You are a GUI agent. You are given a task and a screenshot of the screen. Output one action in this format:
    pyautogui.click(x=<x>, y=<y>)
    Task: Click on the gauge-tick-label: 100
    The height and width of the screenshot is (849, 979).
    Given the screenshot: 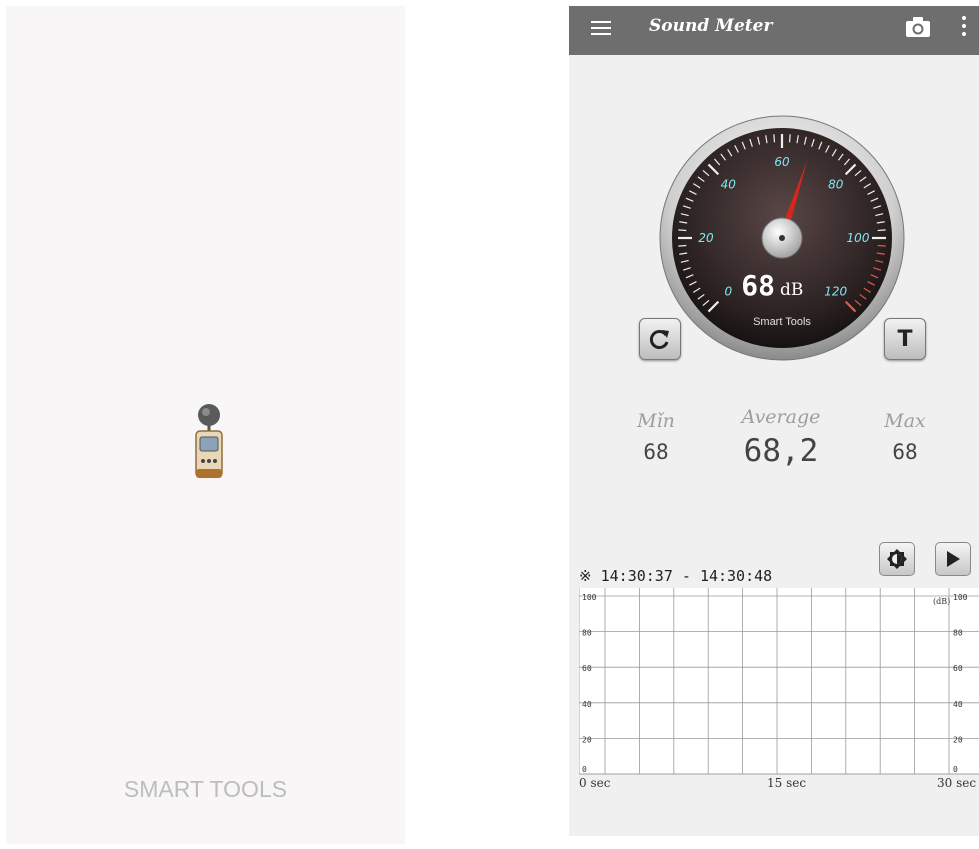 What is the action you would take?
    pyautogui.click(x=858, y=238)
    